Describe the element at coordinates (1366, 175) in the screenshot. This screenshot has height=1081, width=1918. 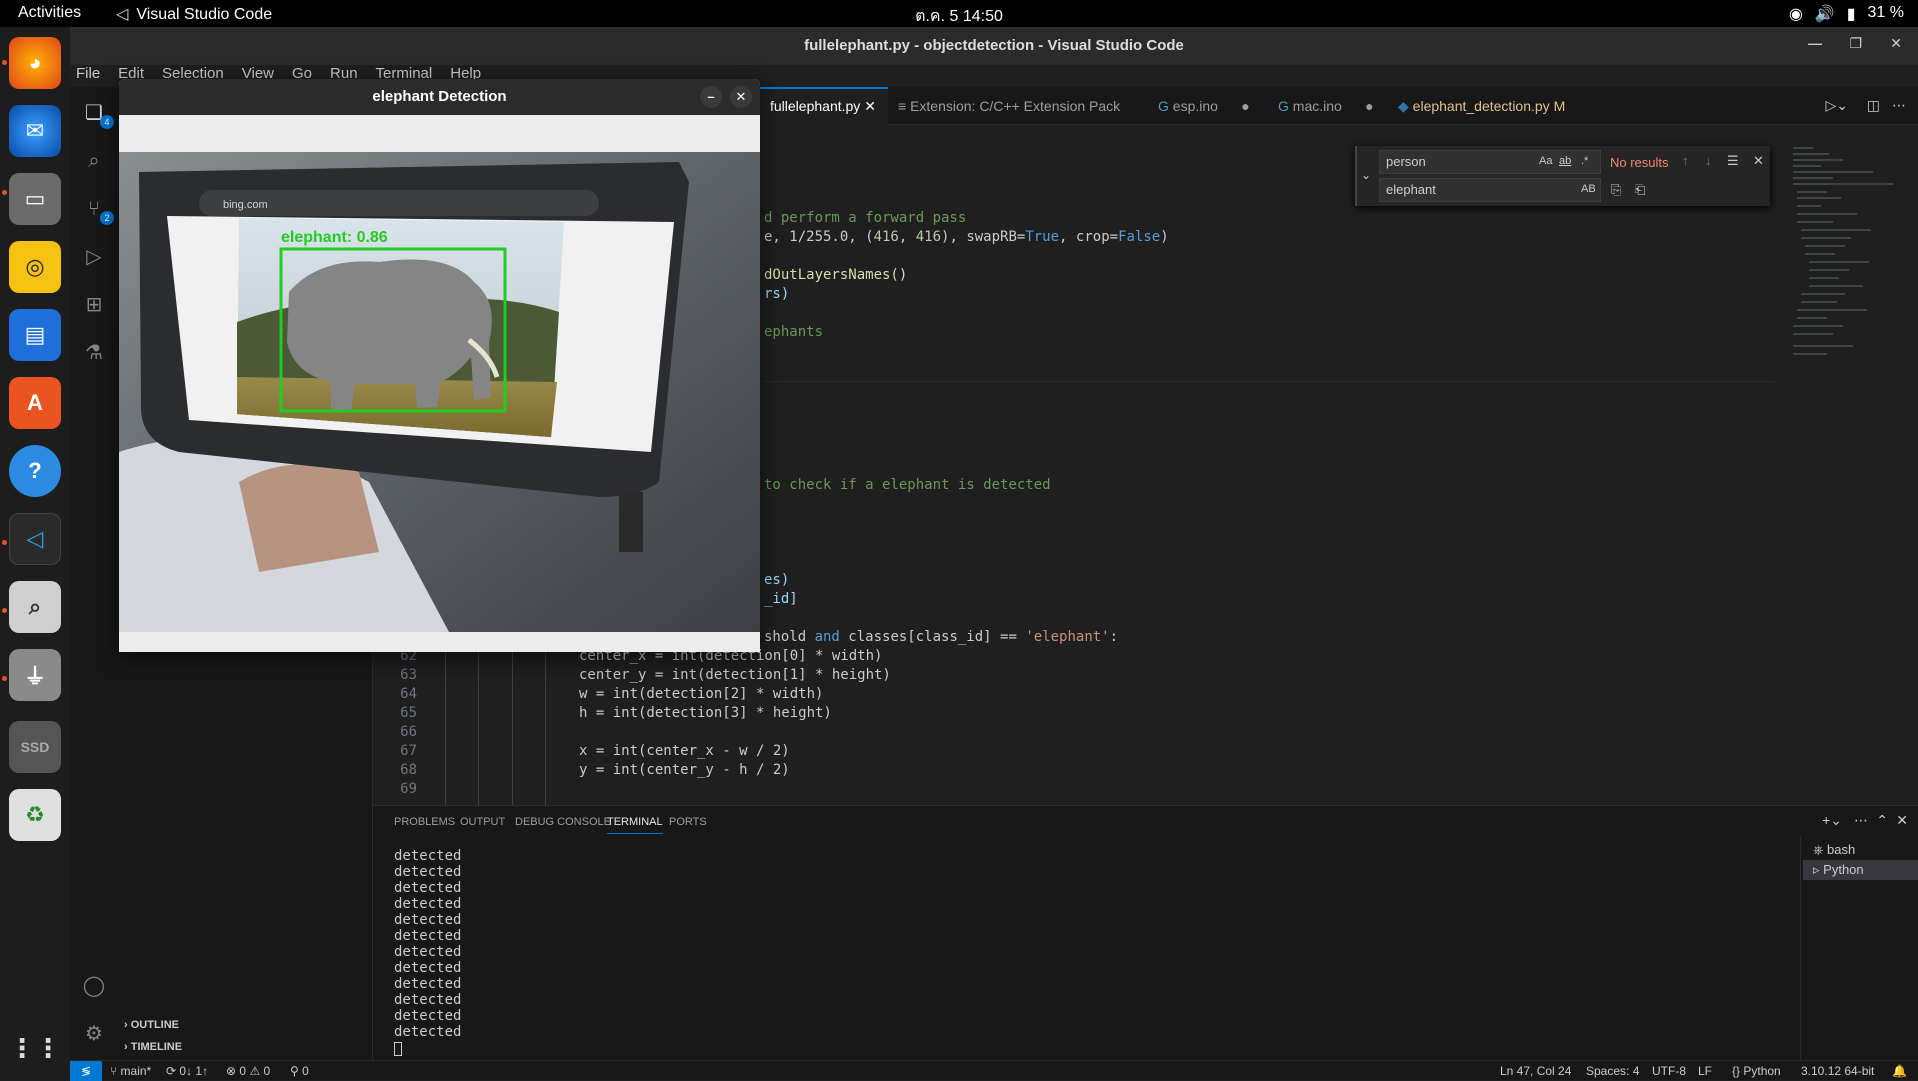
I see `toggle-replace-icon: ⌄` at that location.